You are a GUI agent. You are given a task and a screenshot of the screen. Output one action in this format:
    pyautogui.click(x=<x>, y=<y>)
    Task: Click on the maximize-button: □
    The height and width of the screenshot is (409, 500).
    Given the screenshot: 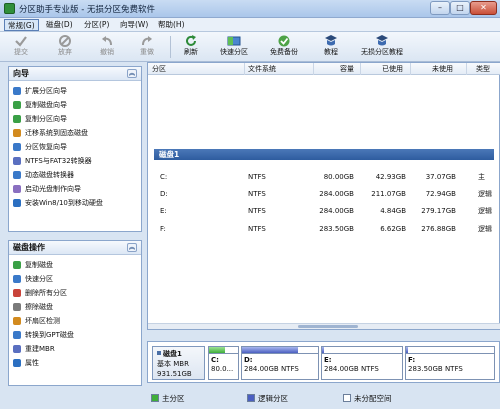 What is the action you would take?
    pyautogui.click(x=460, y=8)
    